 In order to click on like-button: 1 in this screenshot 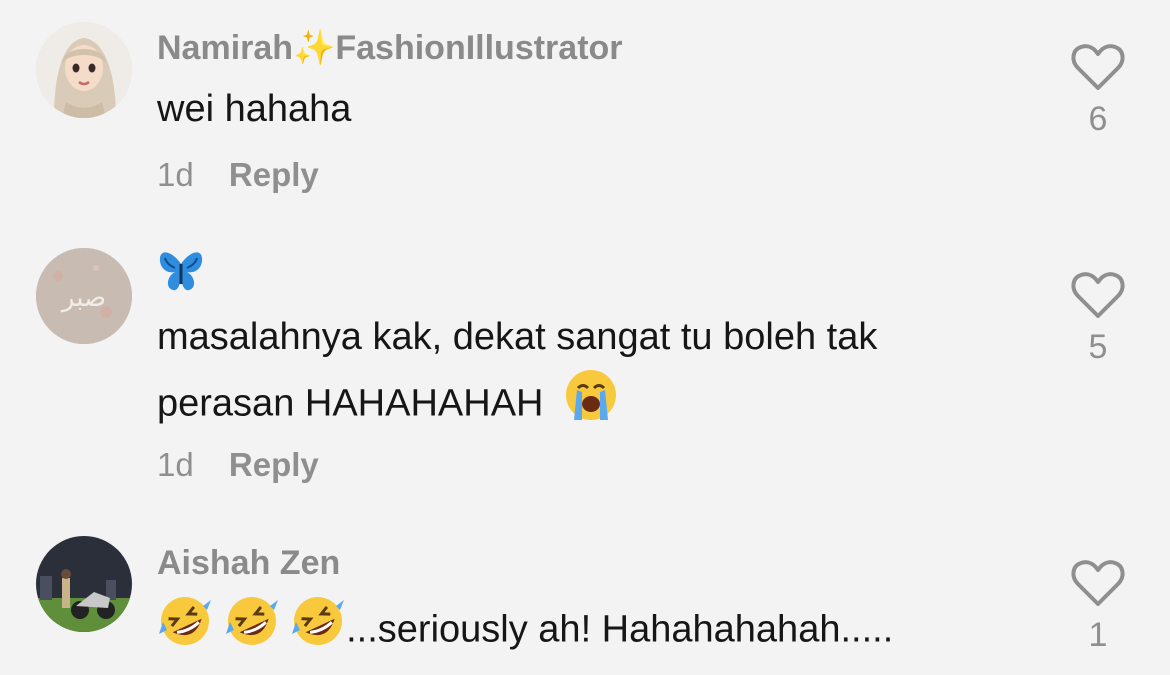, I will do `click(1098, 606)`.